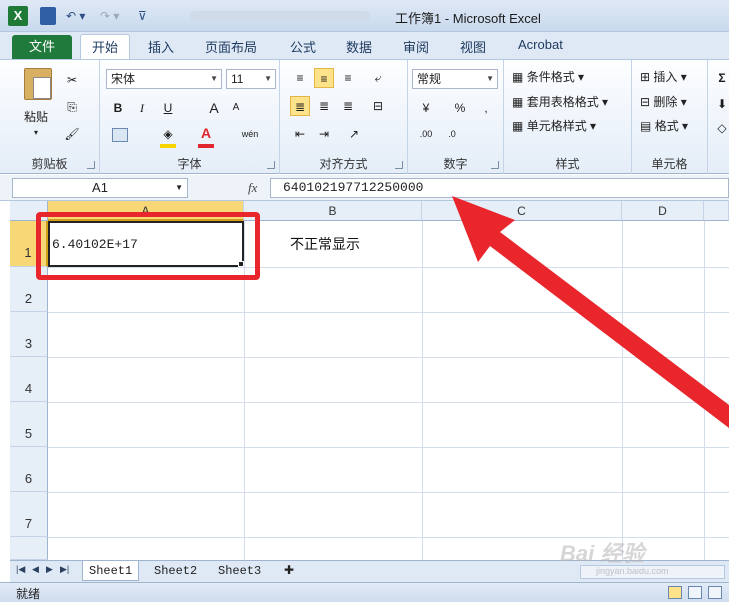  What do you see at coordinates (120, 135) in the screenshot?
I see `borders-icon` at bounding box center [120, 135].